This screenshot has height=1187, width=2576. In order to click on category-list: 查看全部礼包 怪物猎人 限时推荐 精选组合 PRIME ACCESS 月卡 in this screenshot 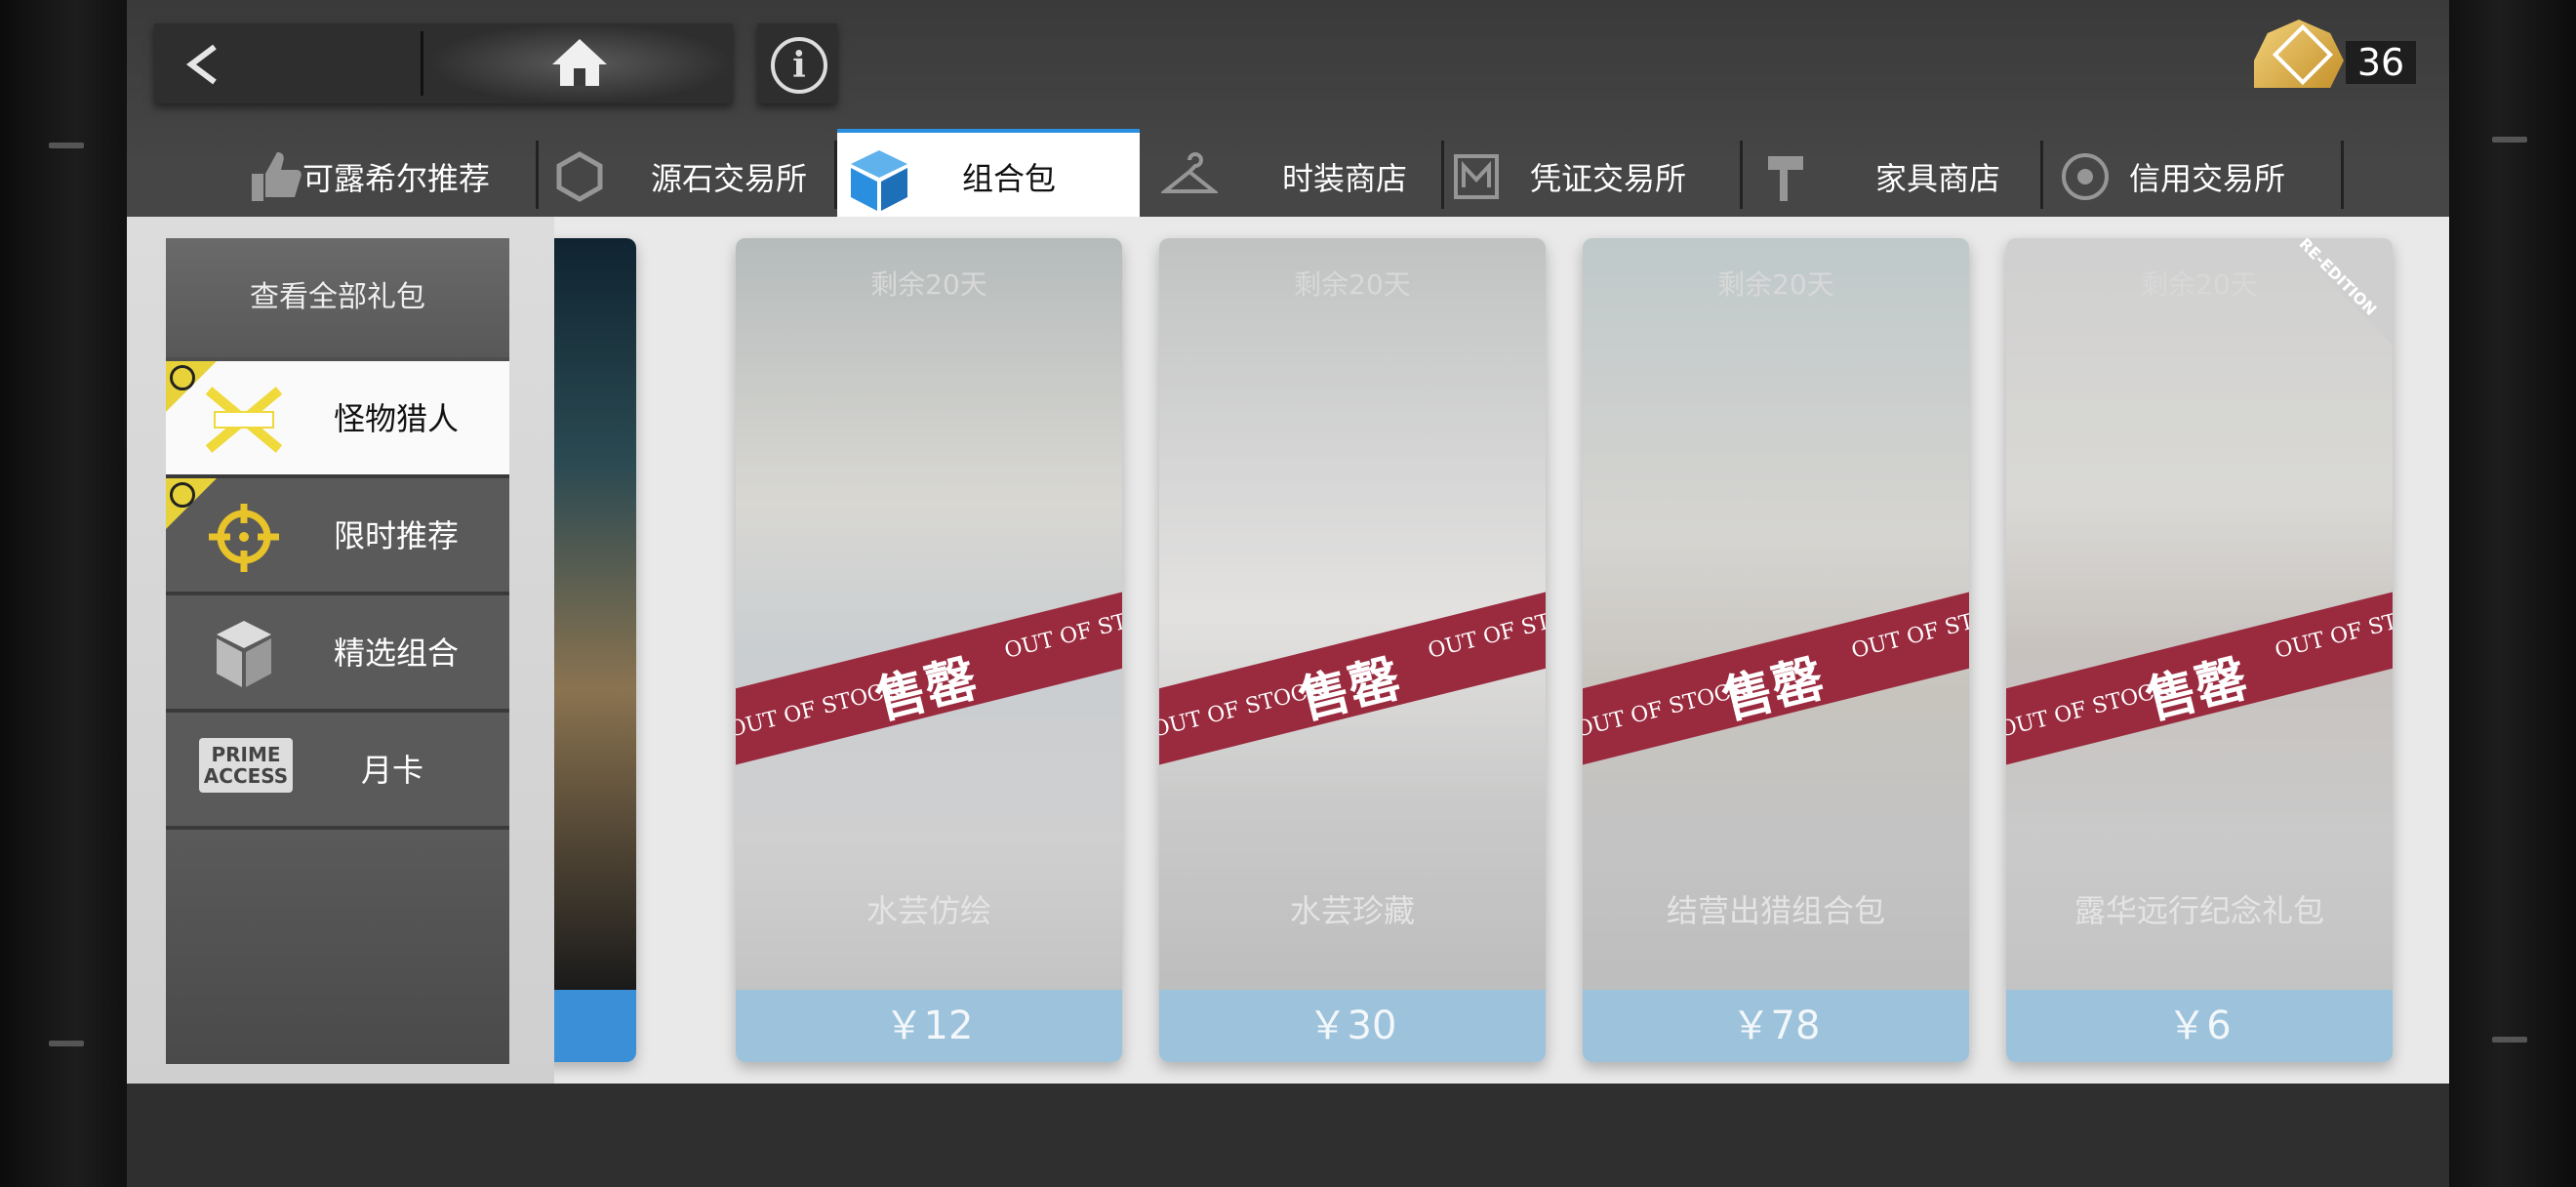, I will do `click(337, 651)`.